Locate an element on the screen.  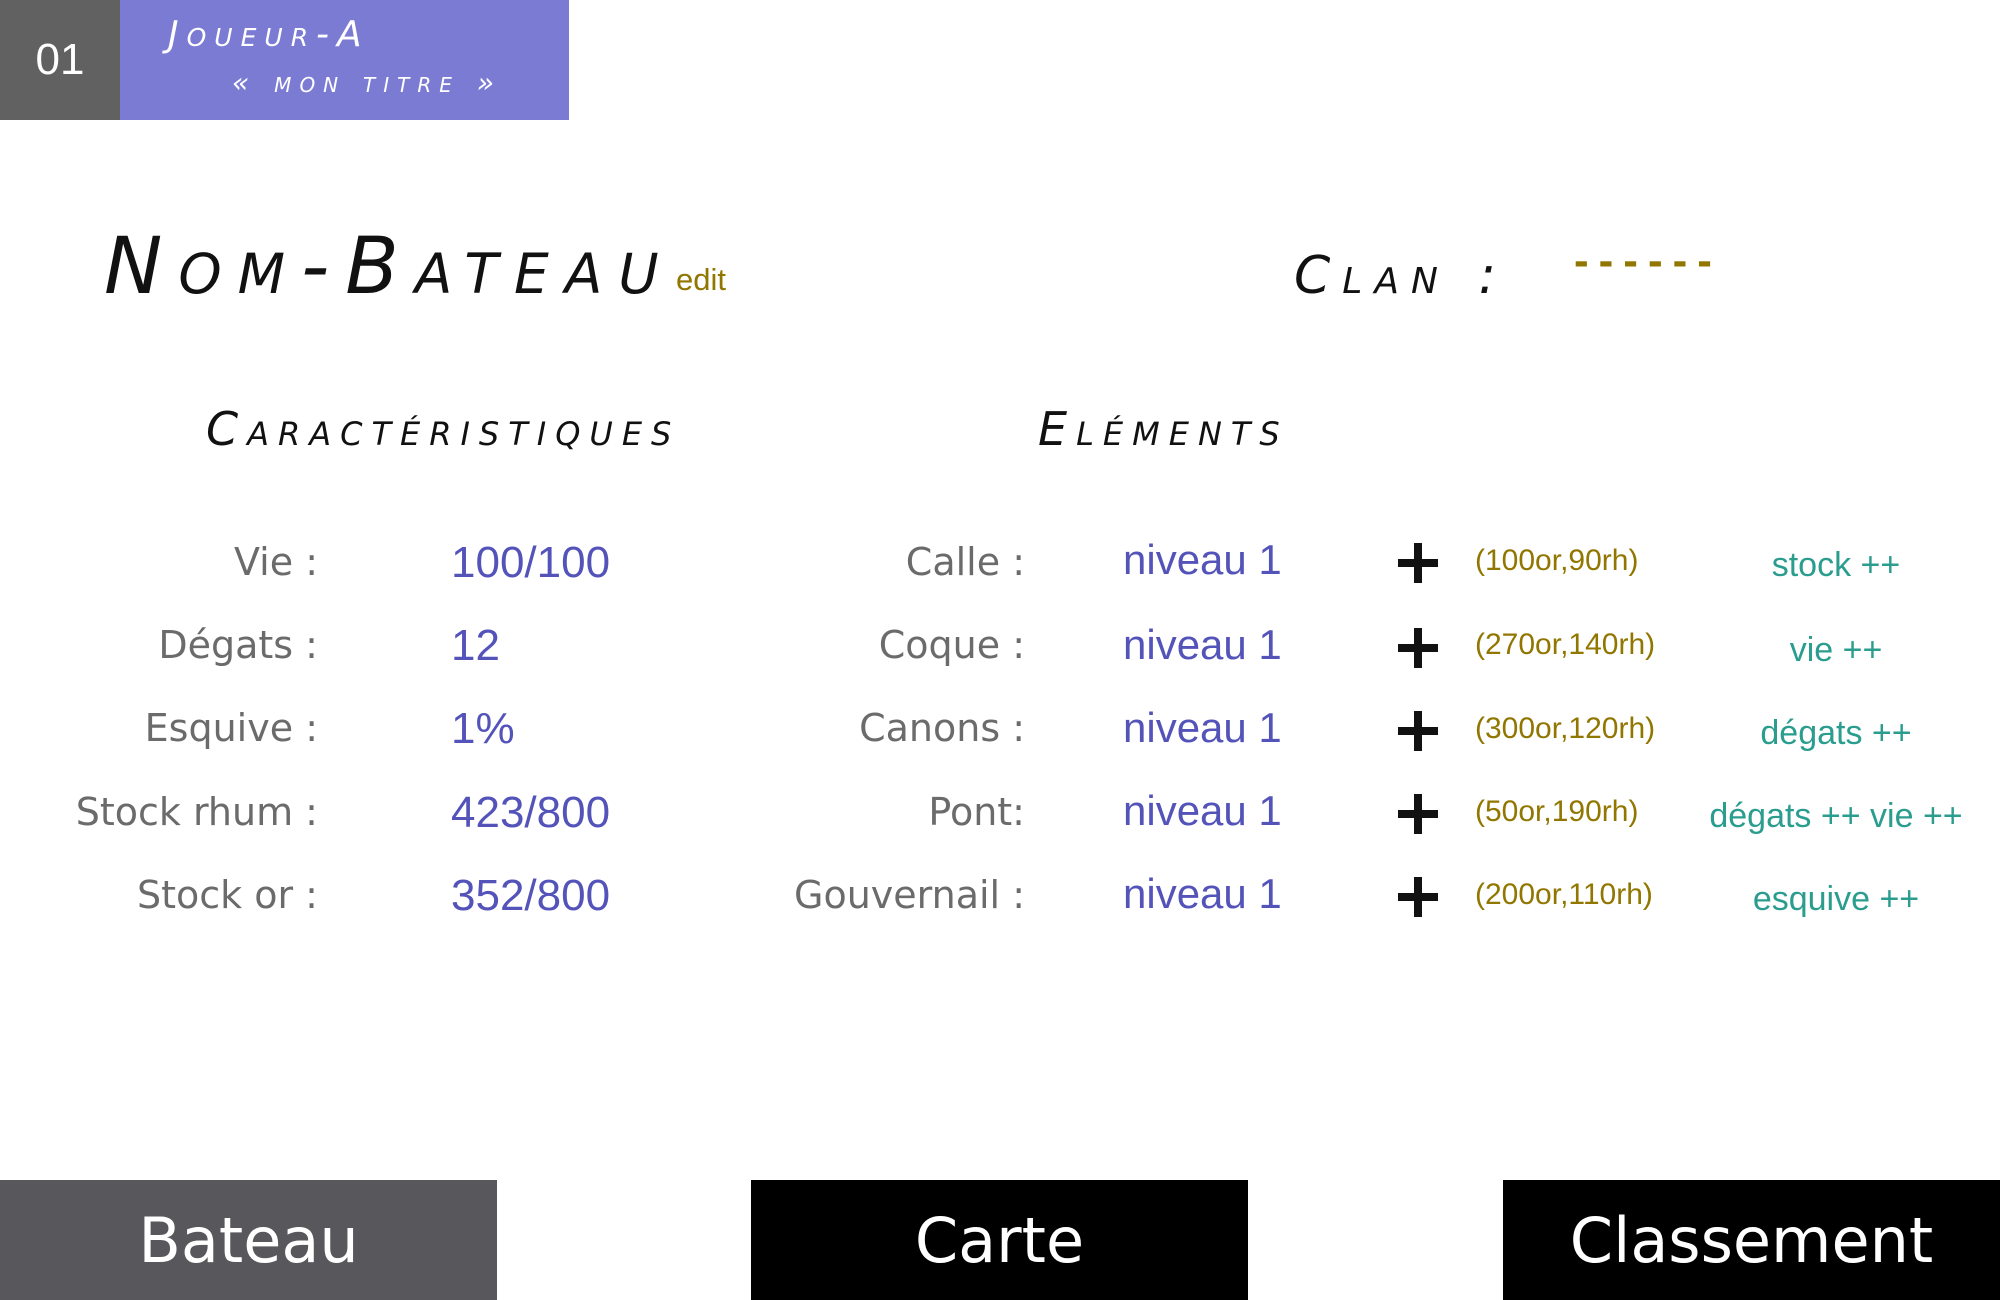
stat-value-stock-or: 352/800 is located at coordinates (531, 895).